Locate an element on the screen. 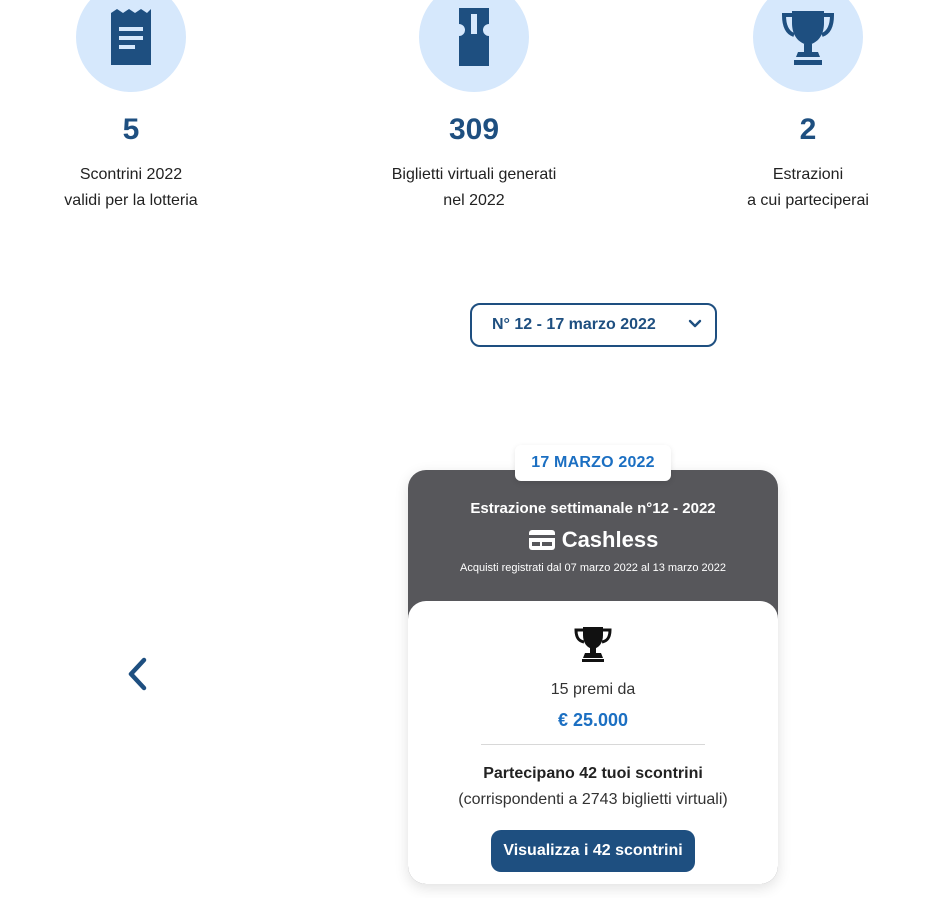 This screenshot has width=952, height=898. draw-title: Estrazione settimanale n°12 - 2022 is located at coordinates (593, 508).